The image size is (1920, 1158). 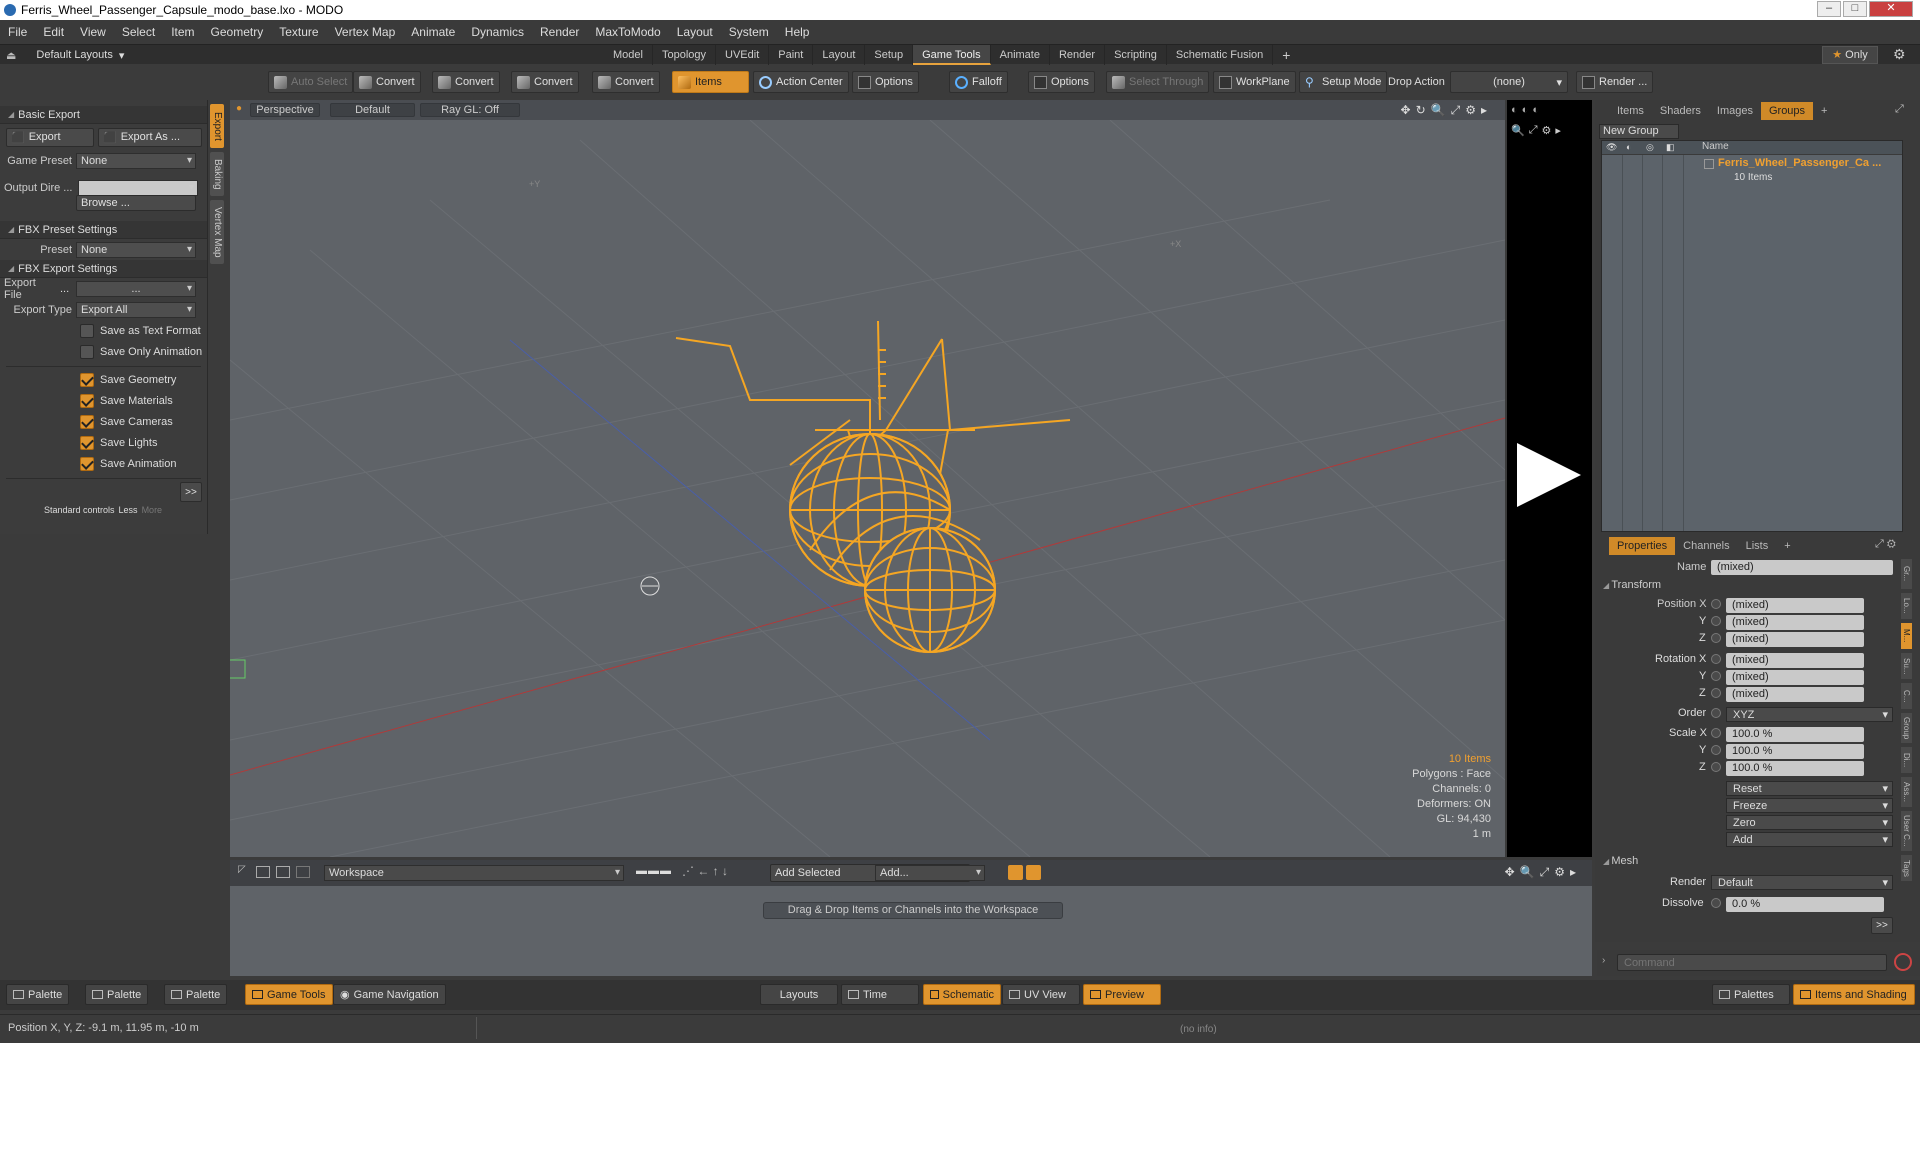 I want to click on refresh-node-icon, so click(x=303, y=872).